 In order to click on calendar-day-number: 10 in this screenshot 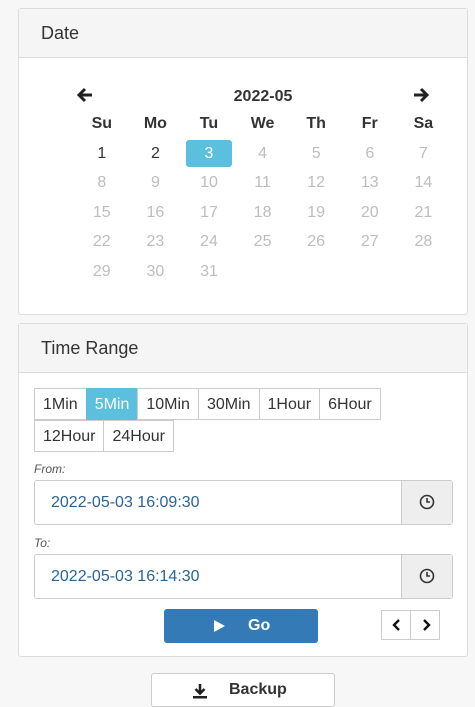, I will do `click(209, 182)`.